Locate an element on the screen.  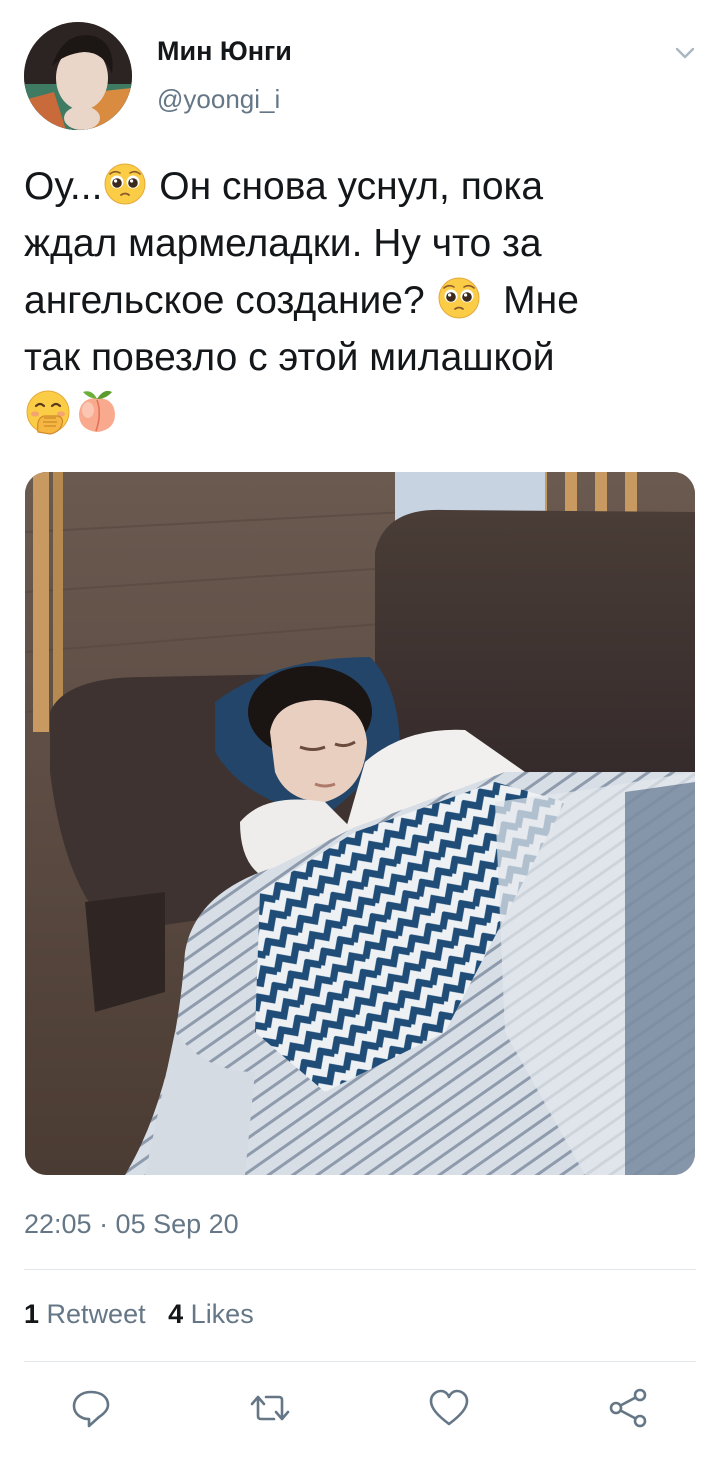
tweet-text-segment: Он снова уснул, пока is located at coordinates (351, 186).